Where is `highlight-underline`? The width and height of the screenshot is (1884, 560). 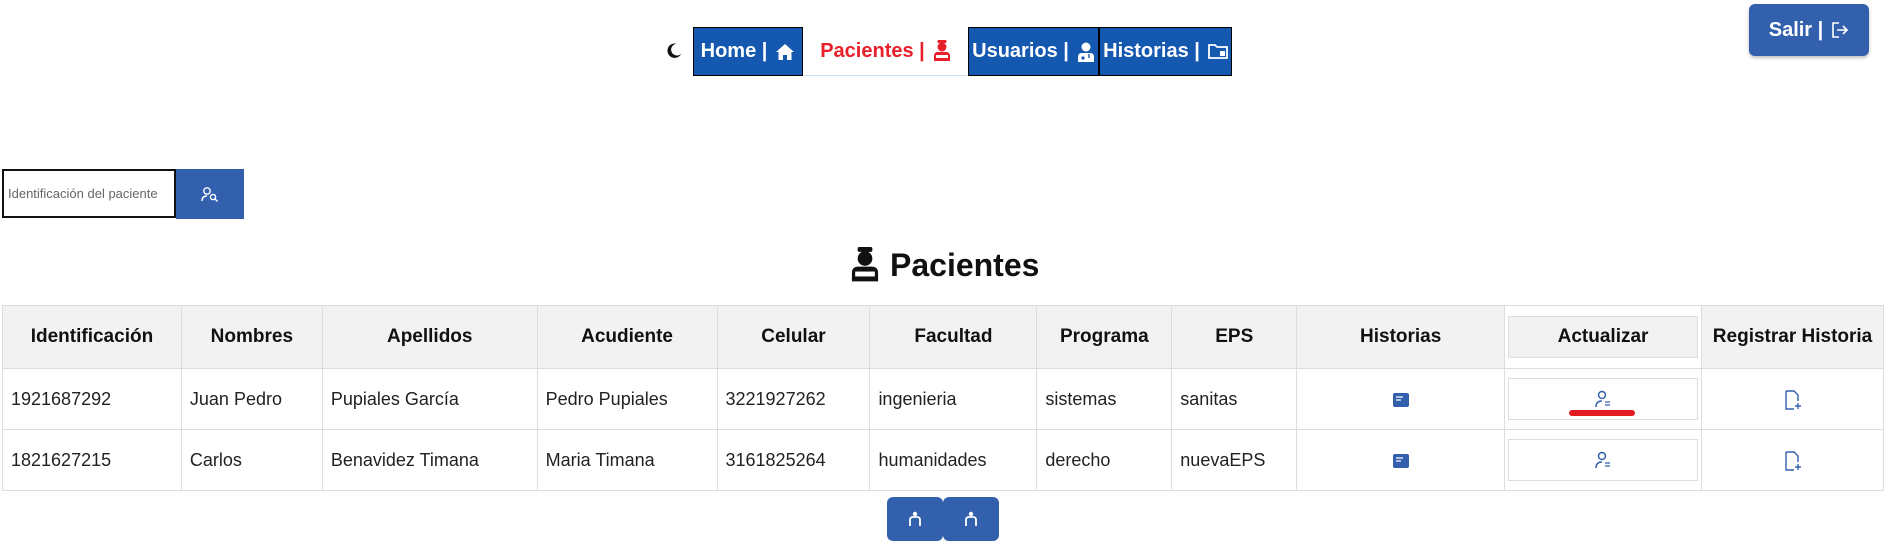
highlight-underline is located at coordinates (1602, 413).